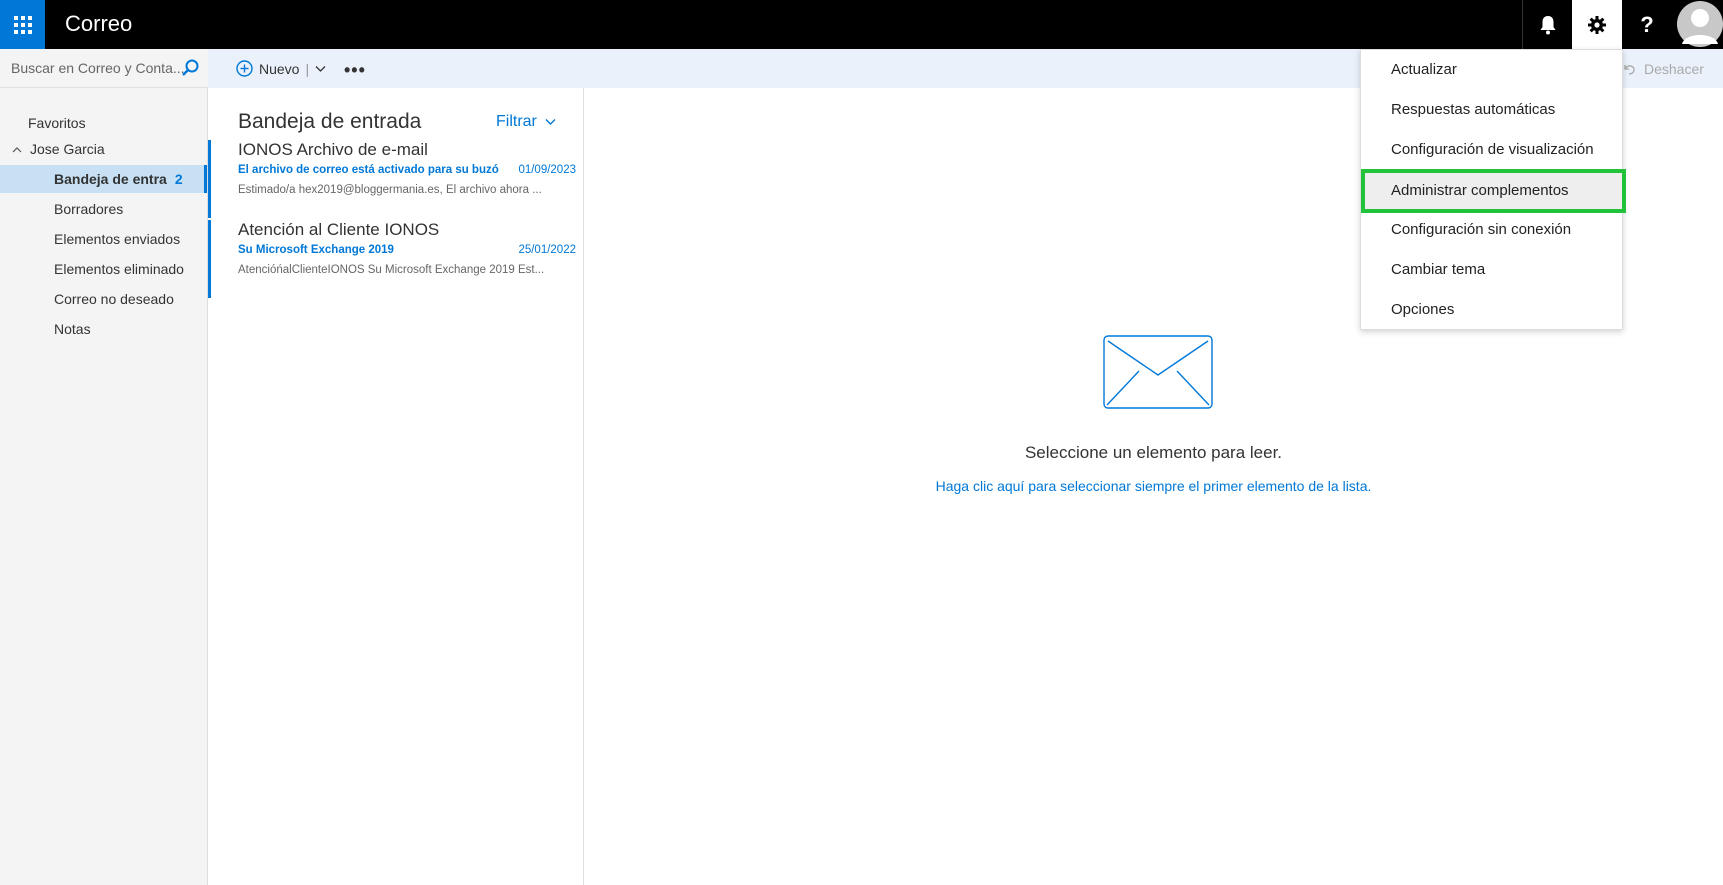 Image resolution: width=1723 pixels, height=885 pixels. I want to click on sidebar-item-label: Bandeja de entra, so click(110, 179).